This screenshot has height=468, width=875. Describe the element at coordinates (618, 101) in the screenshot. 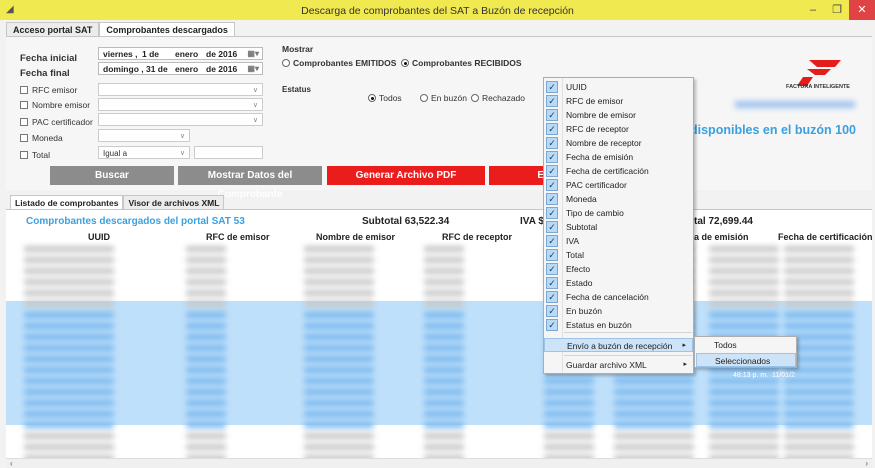

I see `menu-item-column: ✓ RFC de emisor` at that location.